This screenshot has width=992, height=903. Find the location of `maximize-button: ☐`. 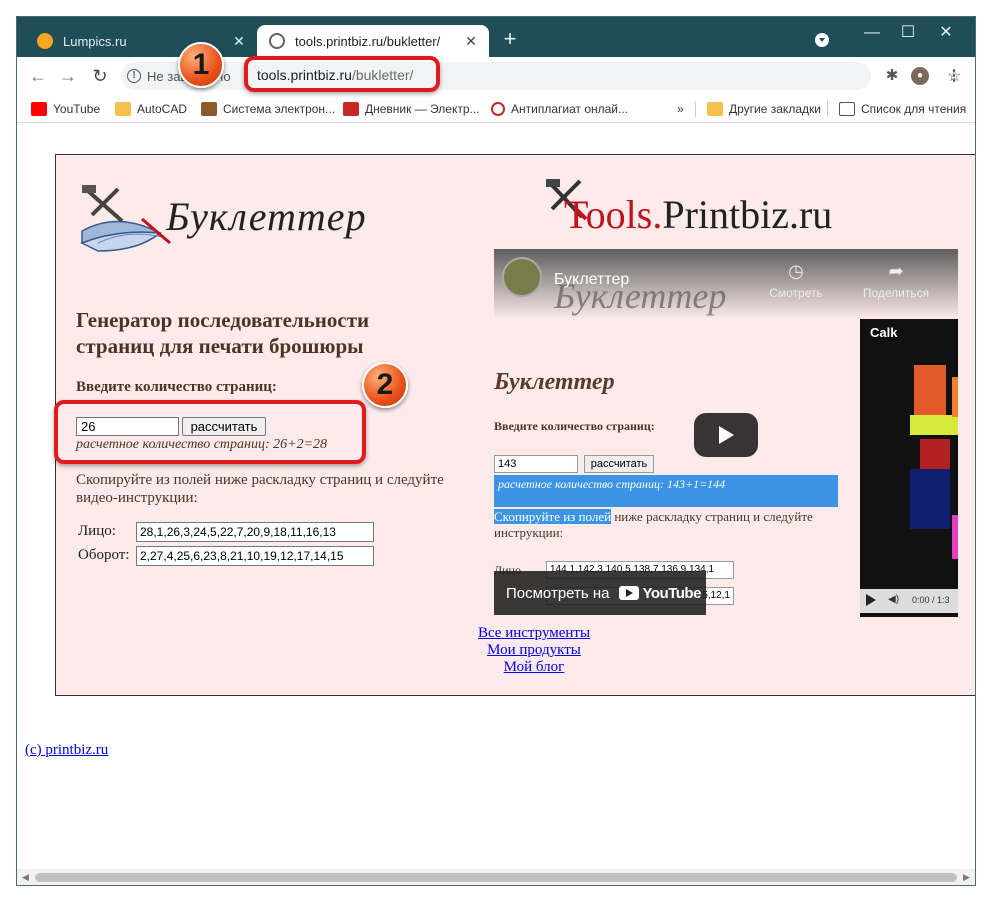

maximize-button: ☐ is located at coordinates (908, 33).